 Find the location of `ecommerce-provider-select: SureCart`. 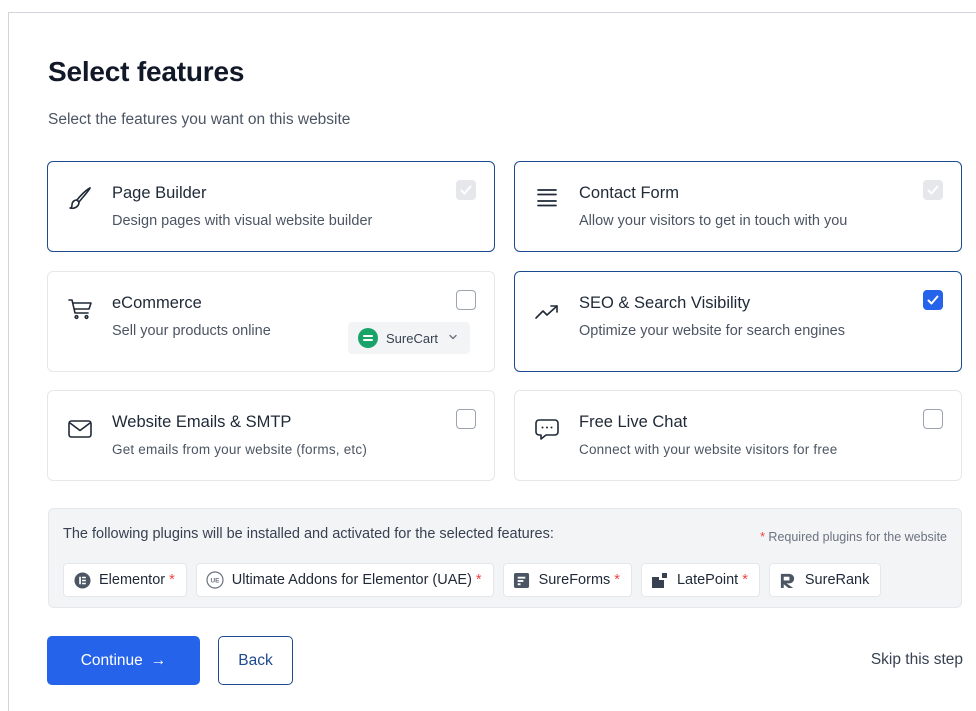

ecommerce-provider-select: SureCart is located at coordinates (409, 338).